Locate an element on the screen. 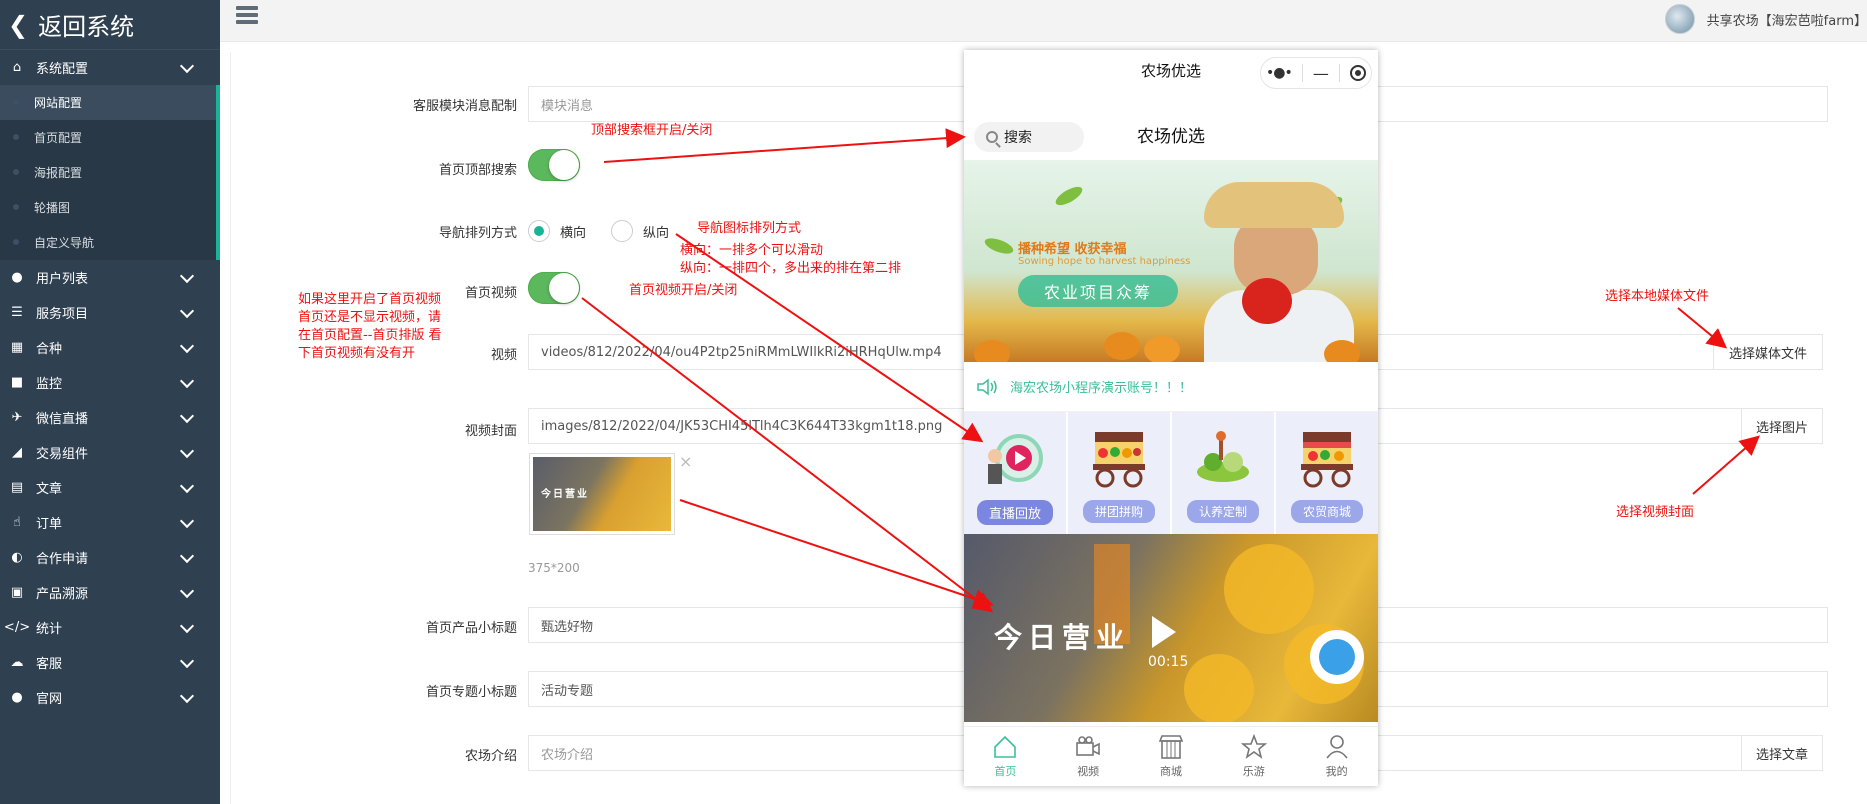 This screenshot has width=1867, height=804. plane-icon: ✈ is located at coordinates (17, 417).